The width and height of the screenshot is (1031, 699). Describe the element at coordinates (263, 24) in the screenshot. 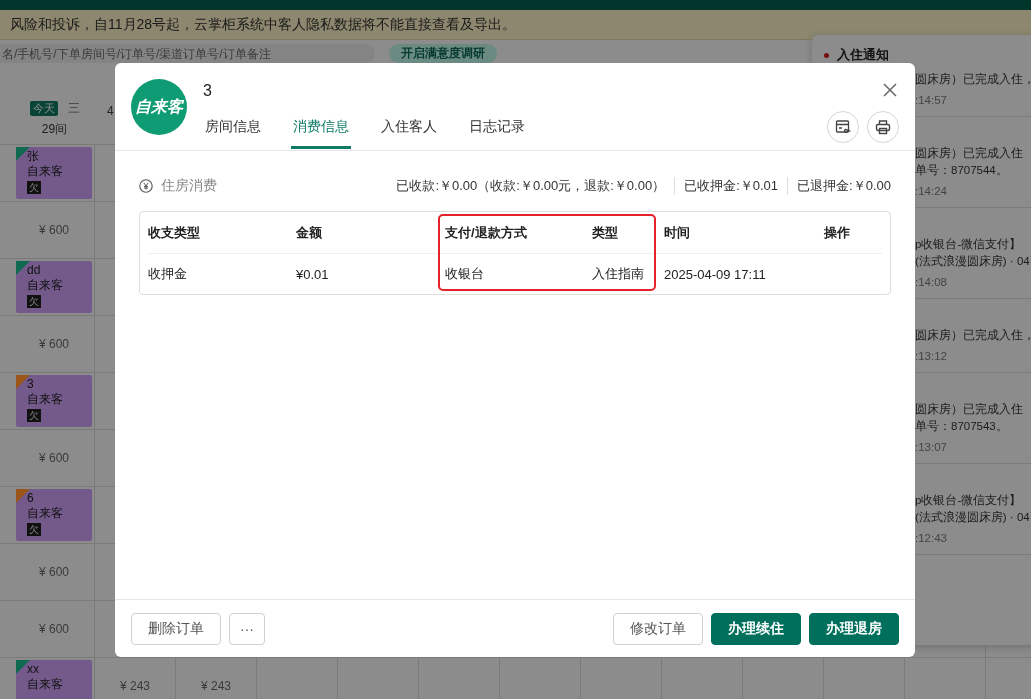

I see `notice-text: 风险和投诉，自11月28号起，云掌柜系统中客人隐私数据将不能直接查看及导出。` at that location.